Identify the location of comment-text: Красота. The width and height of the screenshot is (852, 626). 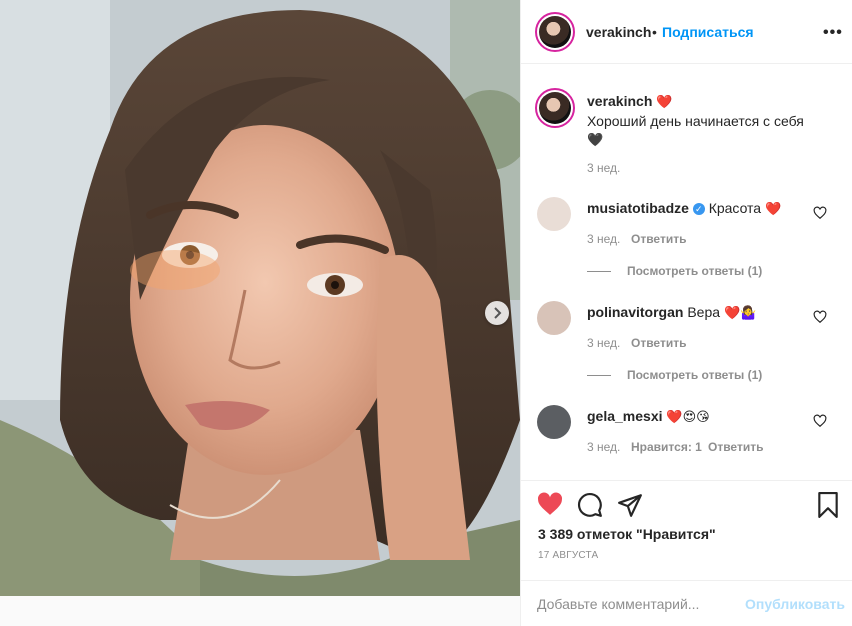
(735, 208).